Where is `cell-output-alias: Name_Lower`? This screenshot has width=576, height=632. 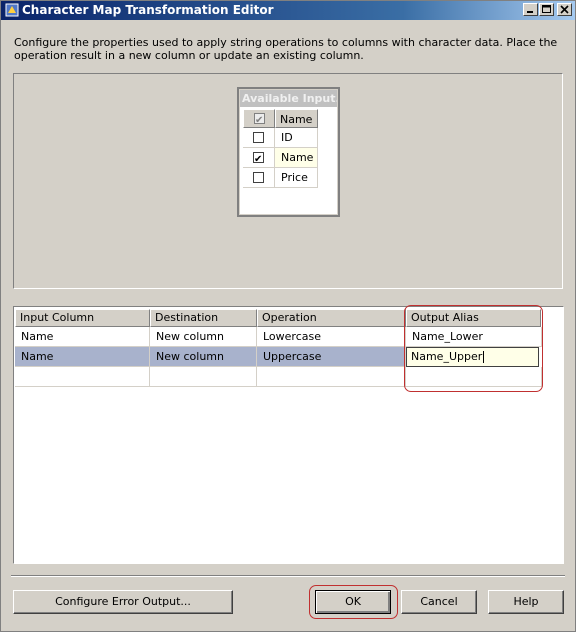
cell-output-alias: Name_Lower is located at coordinates (474, 337).